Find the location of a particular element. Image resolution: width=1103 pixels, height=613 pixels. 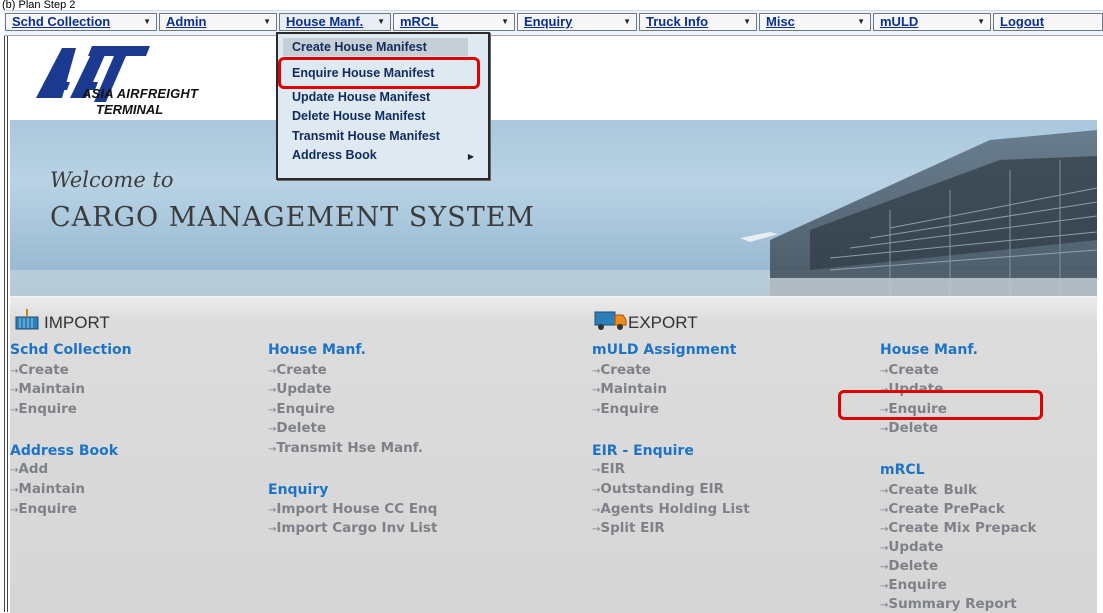

export-eir-link: →EIR is located at coordinates (608, 469).